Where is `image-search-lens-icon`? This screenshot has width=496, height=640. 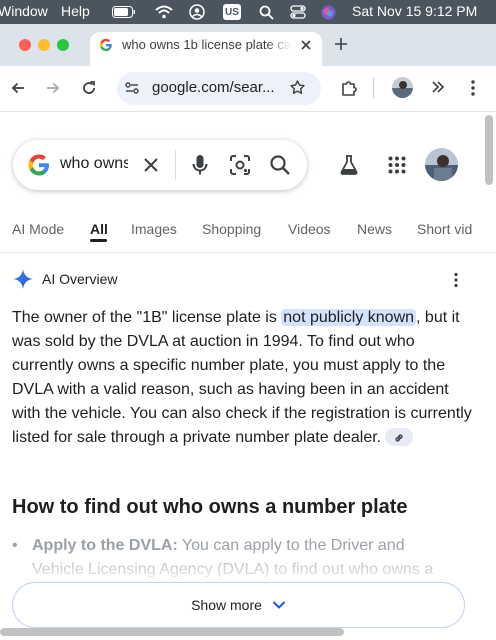
image-search-lens-icon is located at coordinates (240, 165).